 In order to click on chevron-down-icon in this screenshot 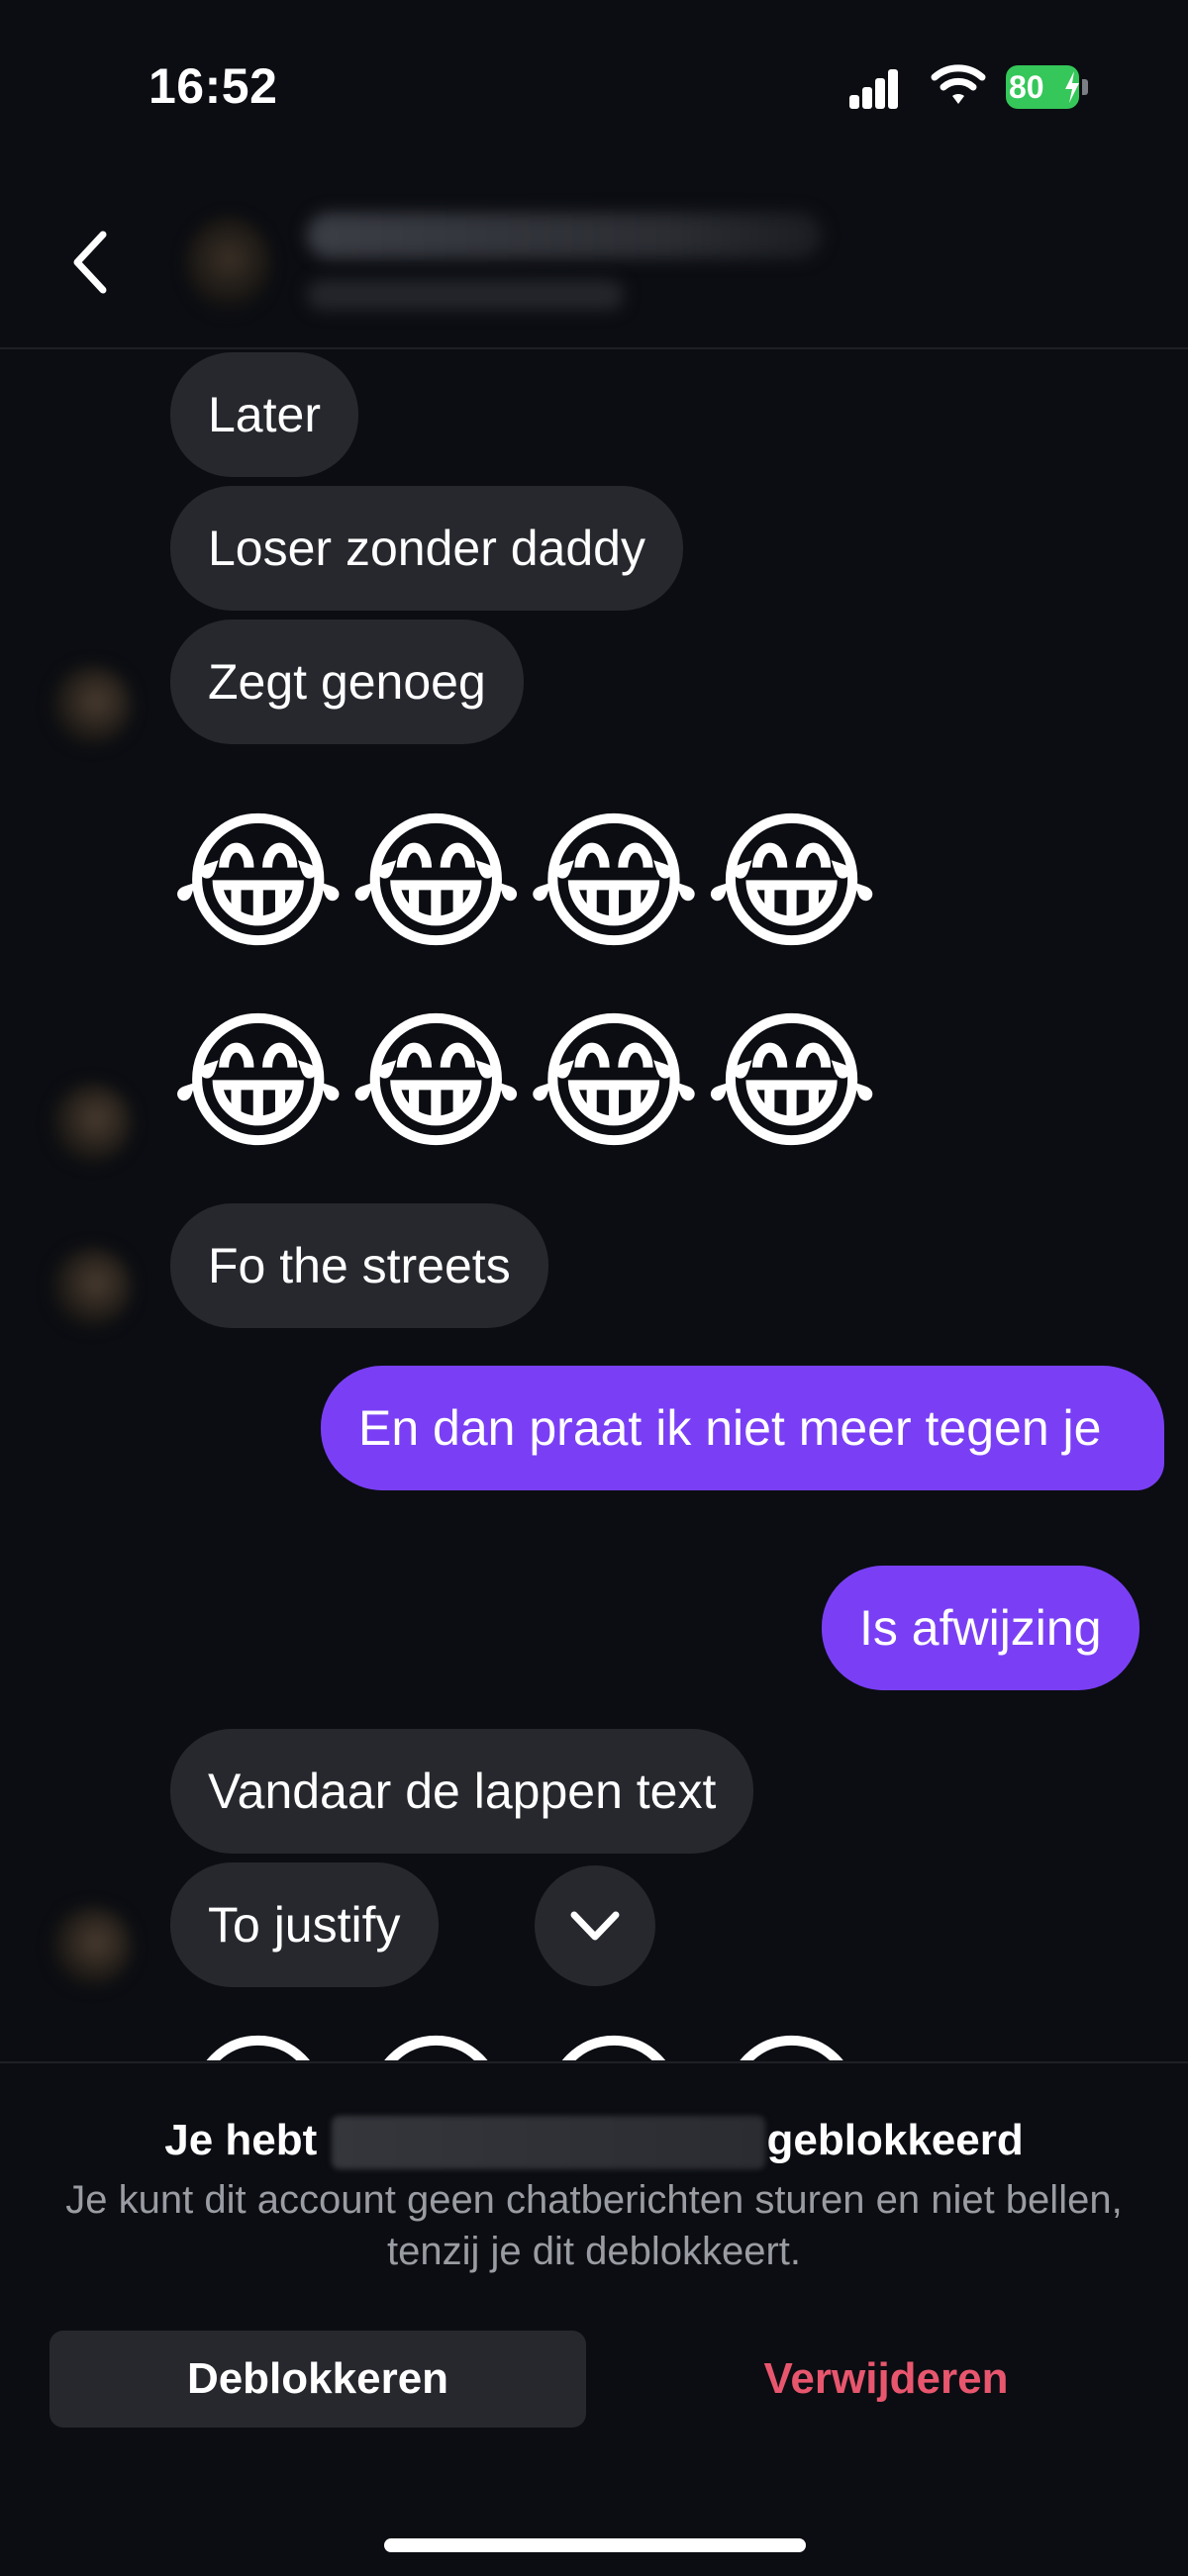, I will do `click(595, 1926)`.